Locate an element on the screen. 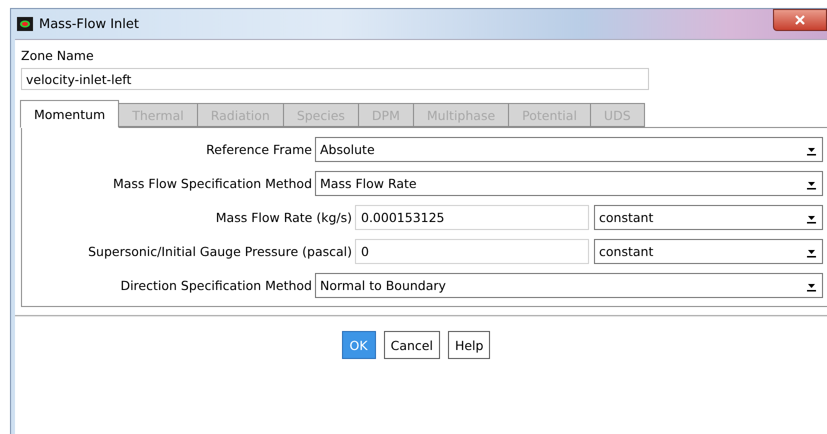 The width and height of the screenshot is (827, 434). close-button is located at coordinates (800, 20).